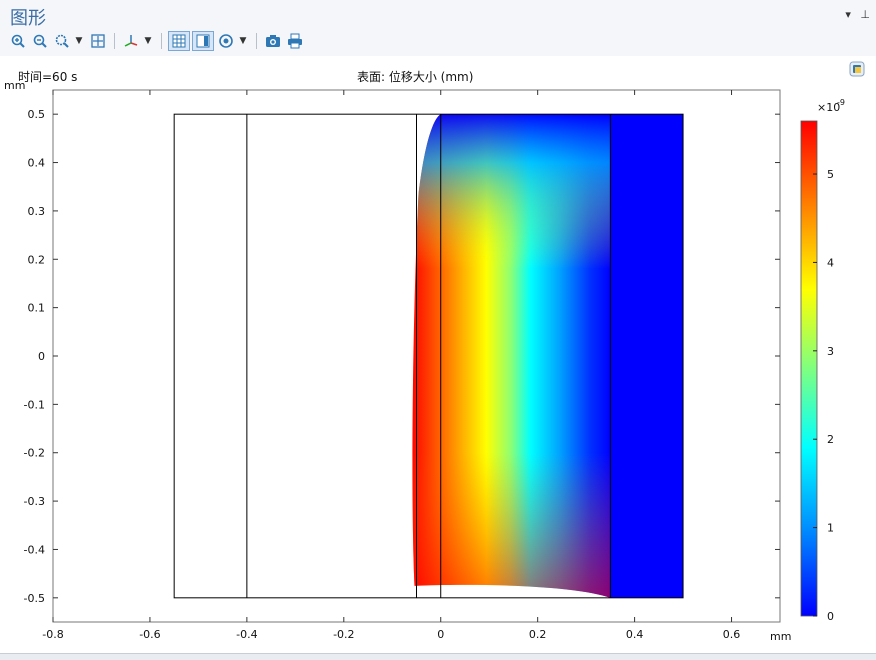 This screenshot has width=876, height=660. What do you see at coordinates (34, 404) in the screenshot?
I see `y-tick-label: -0.1` at bounding box center [34, 404].